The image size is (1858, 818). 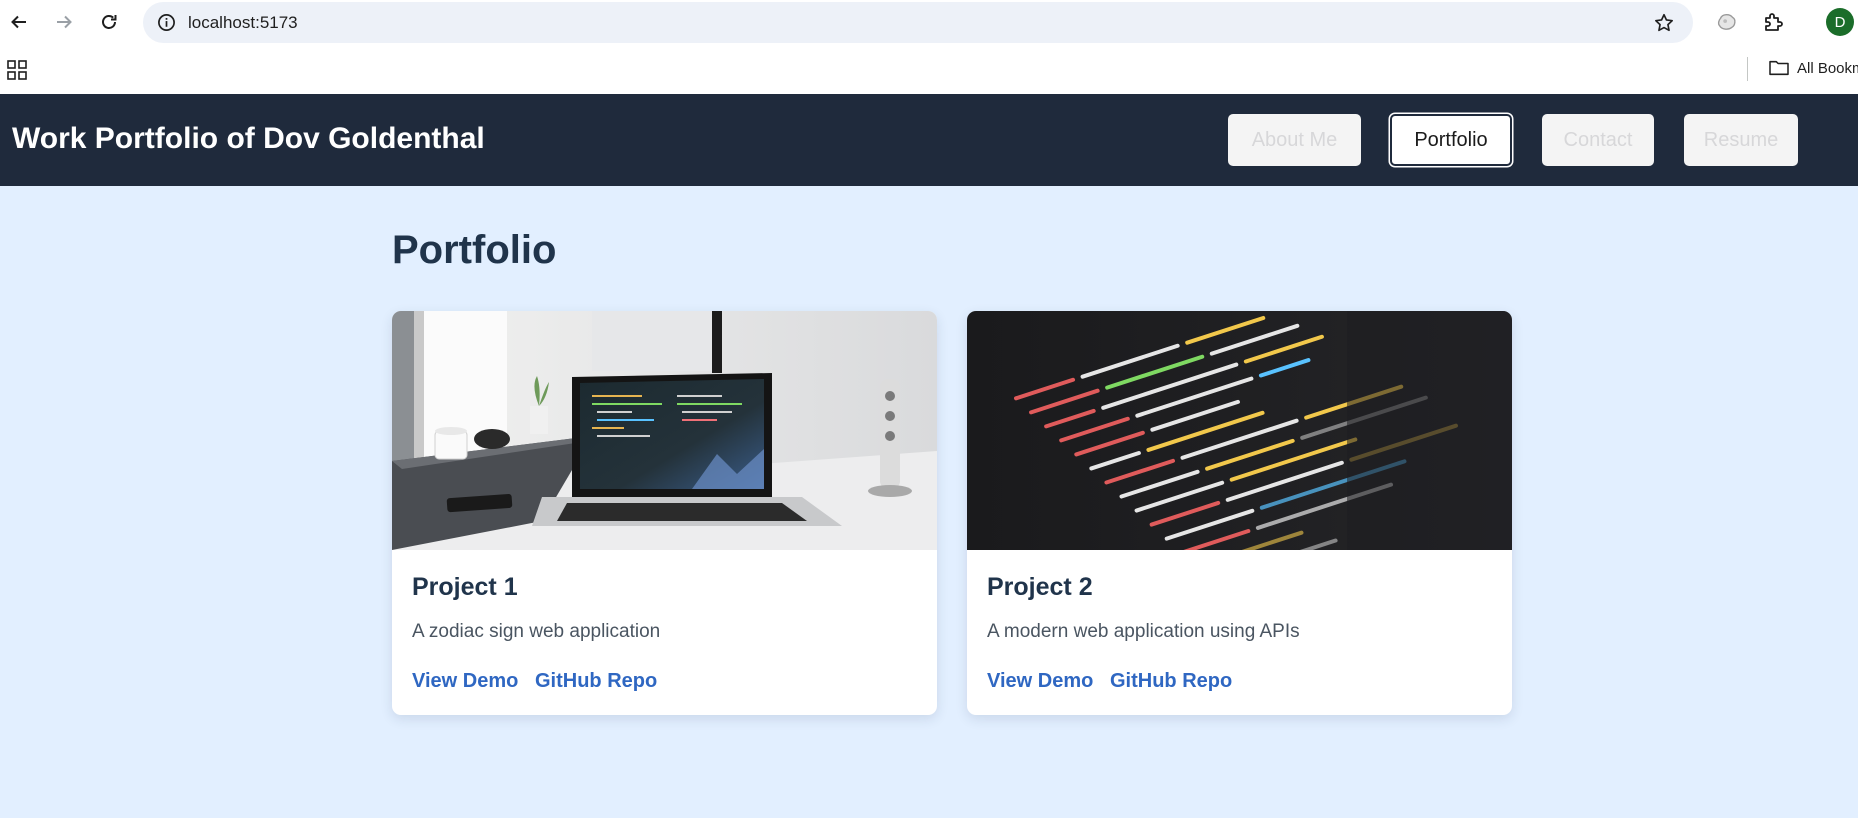 I want to click on code-on-screen-photo, so click(x=1239, y=430).